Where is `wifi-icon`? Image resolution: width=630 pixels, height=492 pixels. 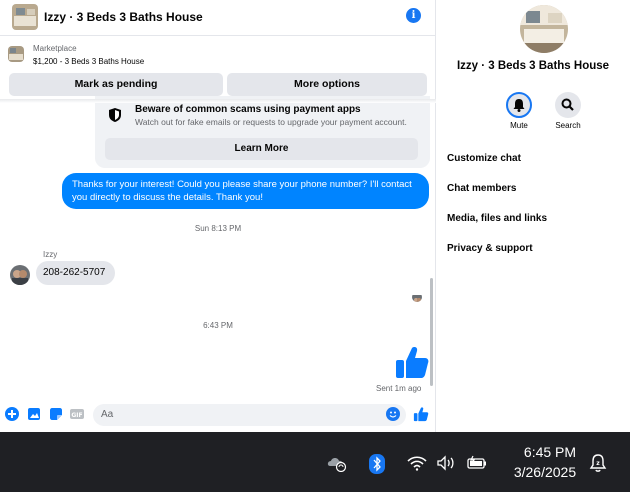
wifi-icon is located at coordinates (417, 463).